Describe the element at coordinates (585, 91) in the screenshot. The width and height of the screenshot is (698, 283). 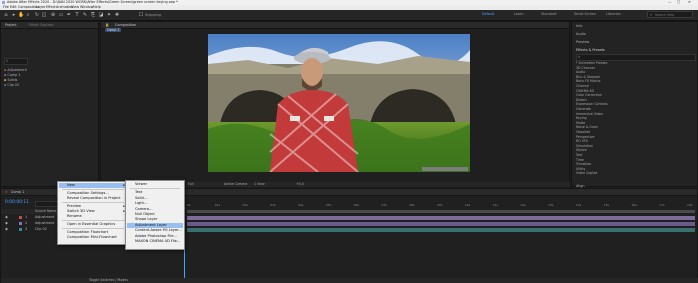
I see `effect-category-cinema-4d: CINEMA 4D` at that location.